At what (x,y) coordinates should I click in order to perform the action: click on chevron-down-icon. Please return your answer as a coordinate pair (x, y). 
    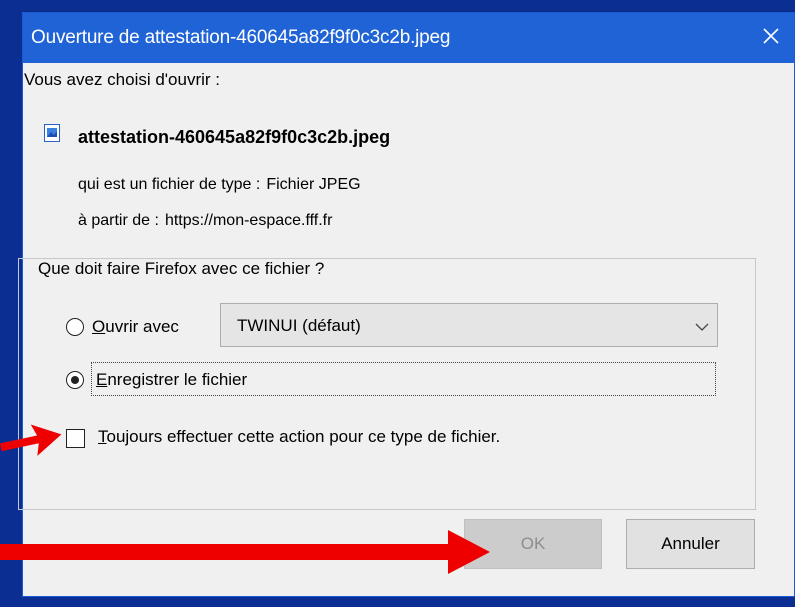
    Looking at the image, I should click on (702, 328).